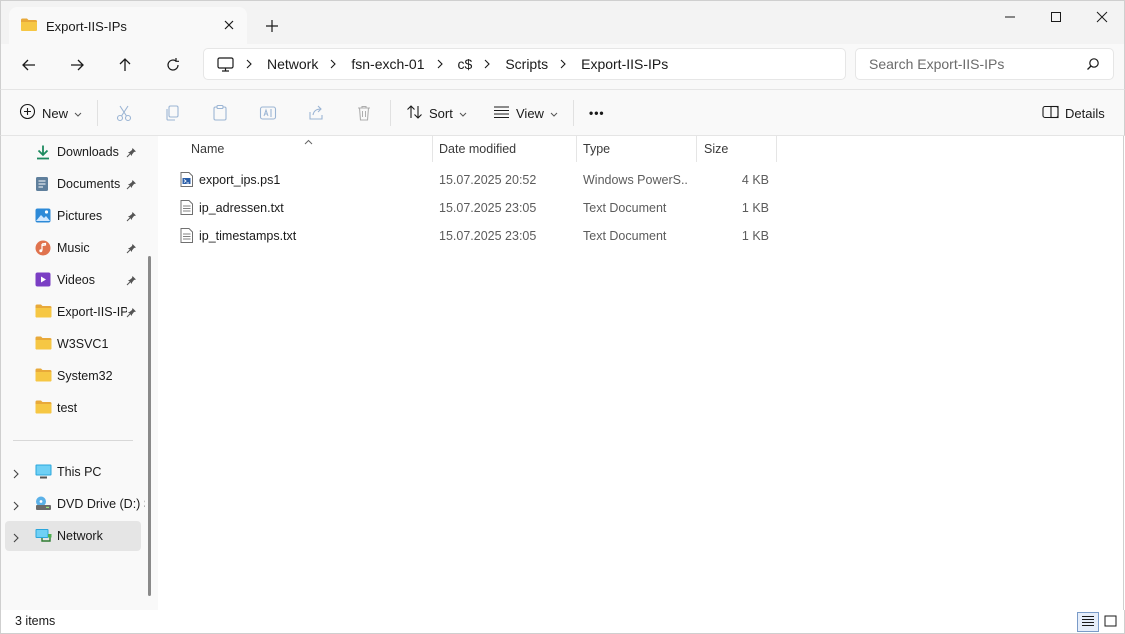  I want to click on sidebar-scrollbar, so click(149, 426).